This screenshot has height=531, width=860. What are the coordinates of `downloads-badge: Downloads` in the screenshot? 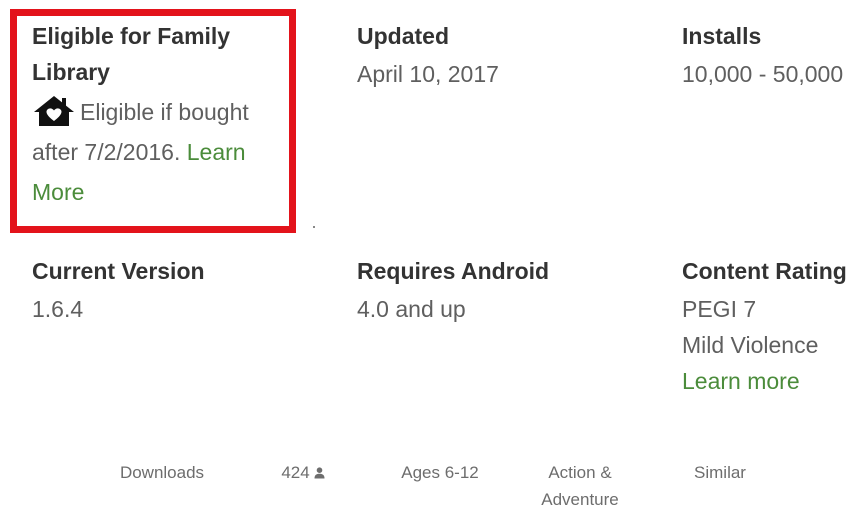 It's located at (162, 472).